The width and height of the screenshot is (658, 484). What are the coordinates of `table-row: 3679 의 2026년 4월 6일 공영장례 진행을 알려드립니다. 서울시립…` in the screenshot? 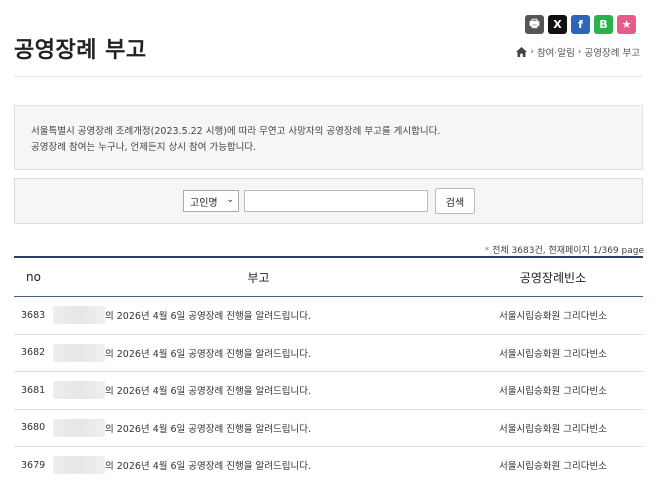 It's located at (328, 465).